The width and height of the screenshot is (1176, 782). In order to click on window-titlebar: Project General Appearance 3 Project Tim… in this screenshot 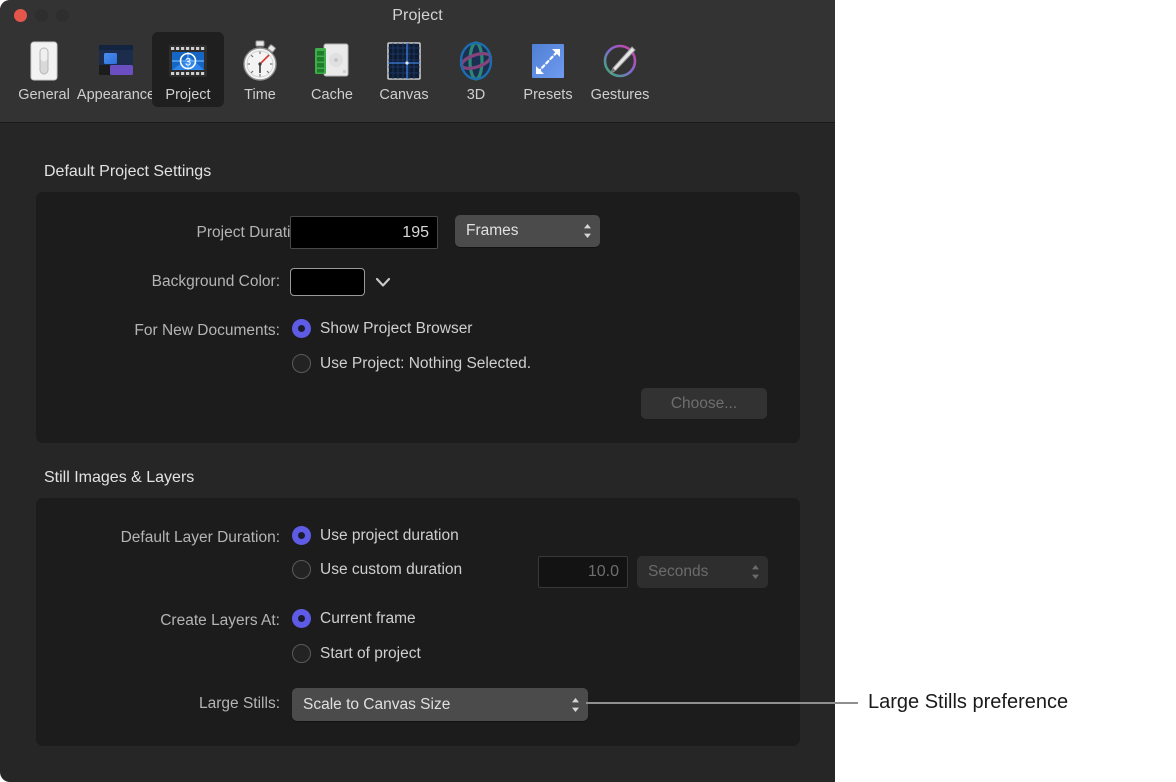, I will do `click(417, 61)`.